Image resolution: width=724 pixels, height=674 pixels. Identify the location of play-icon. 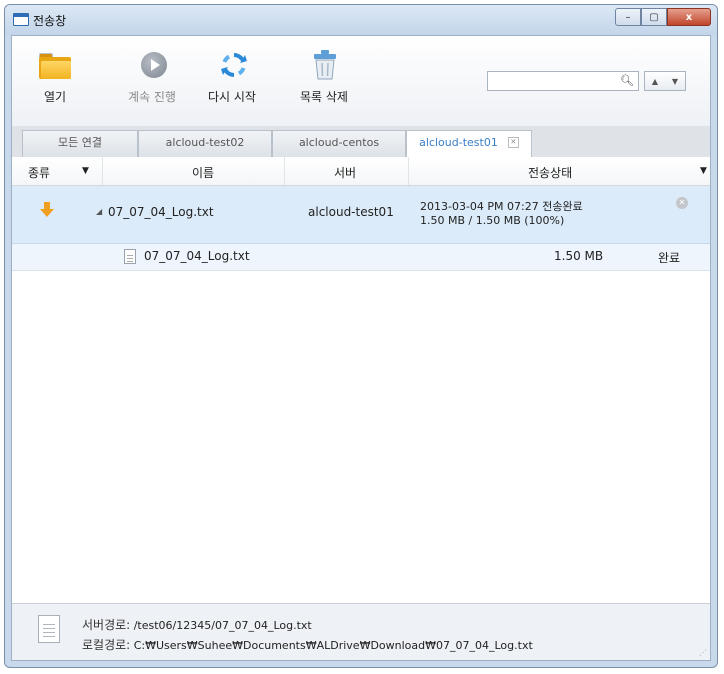
(152, 65).